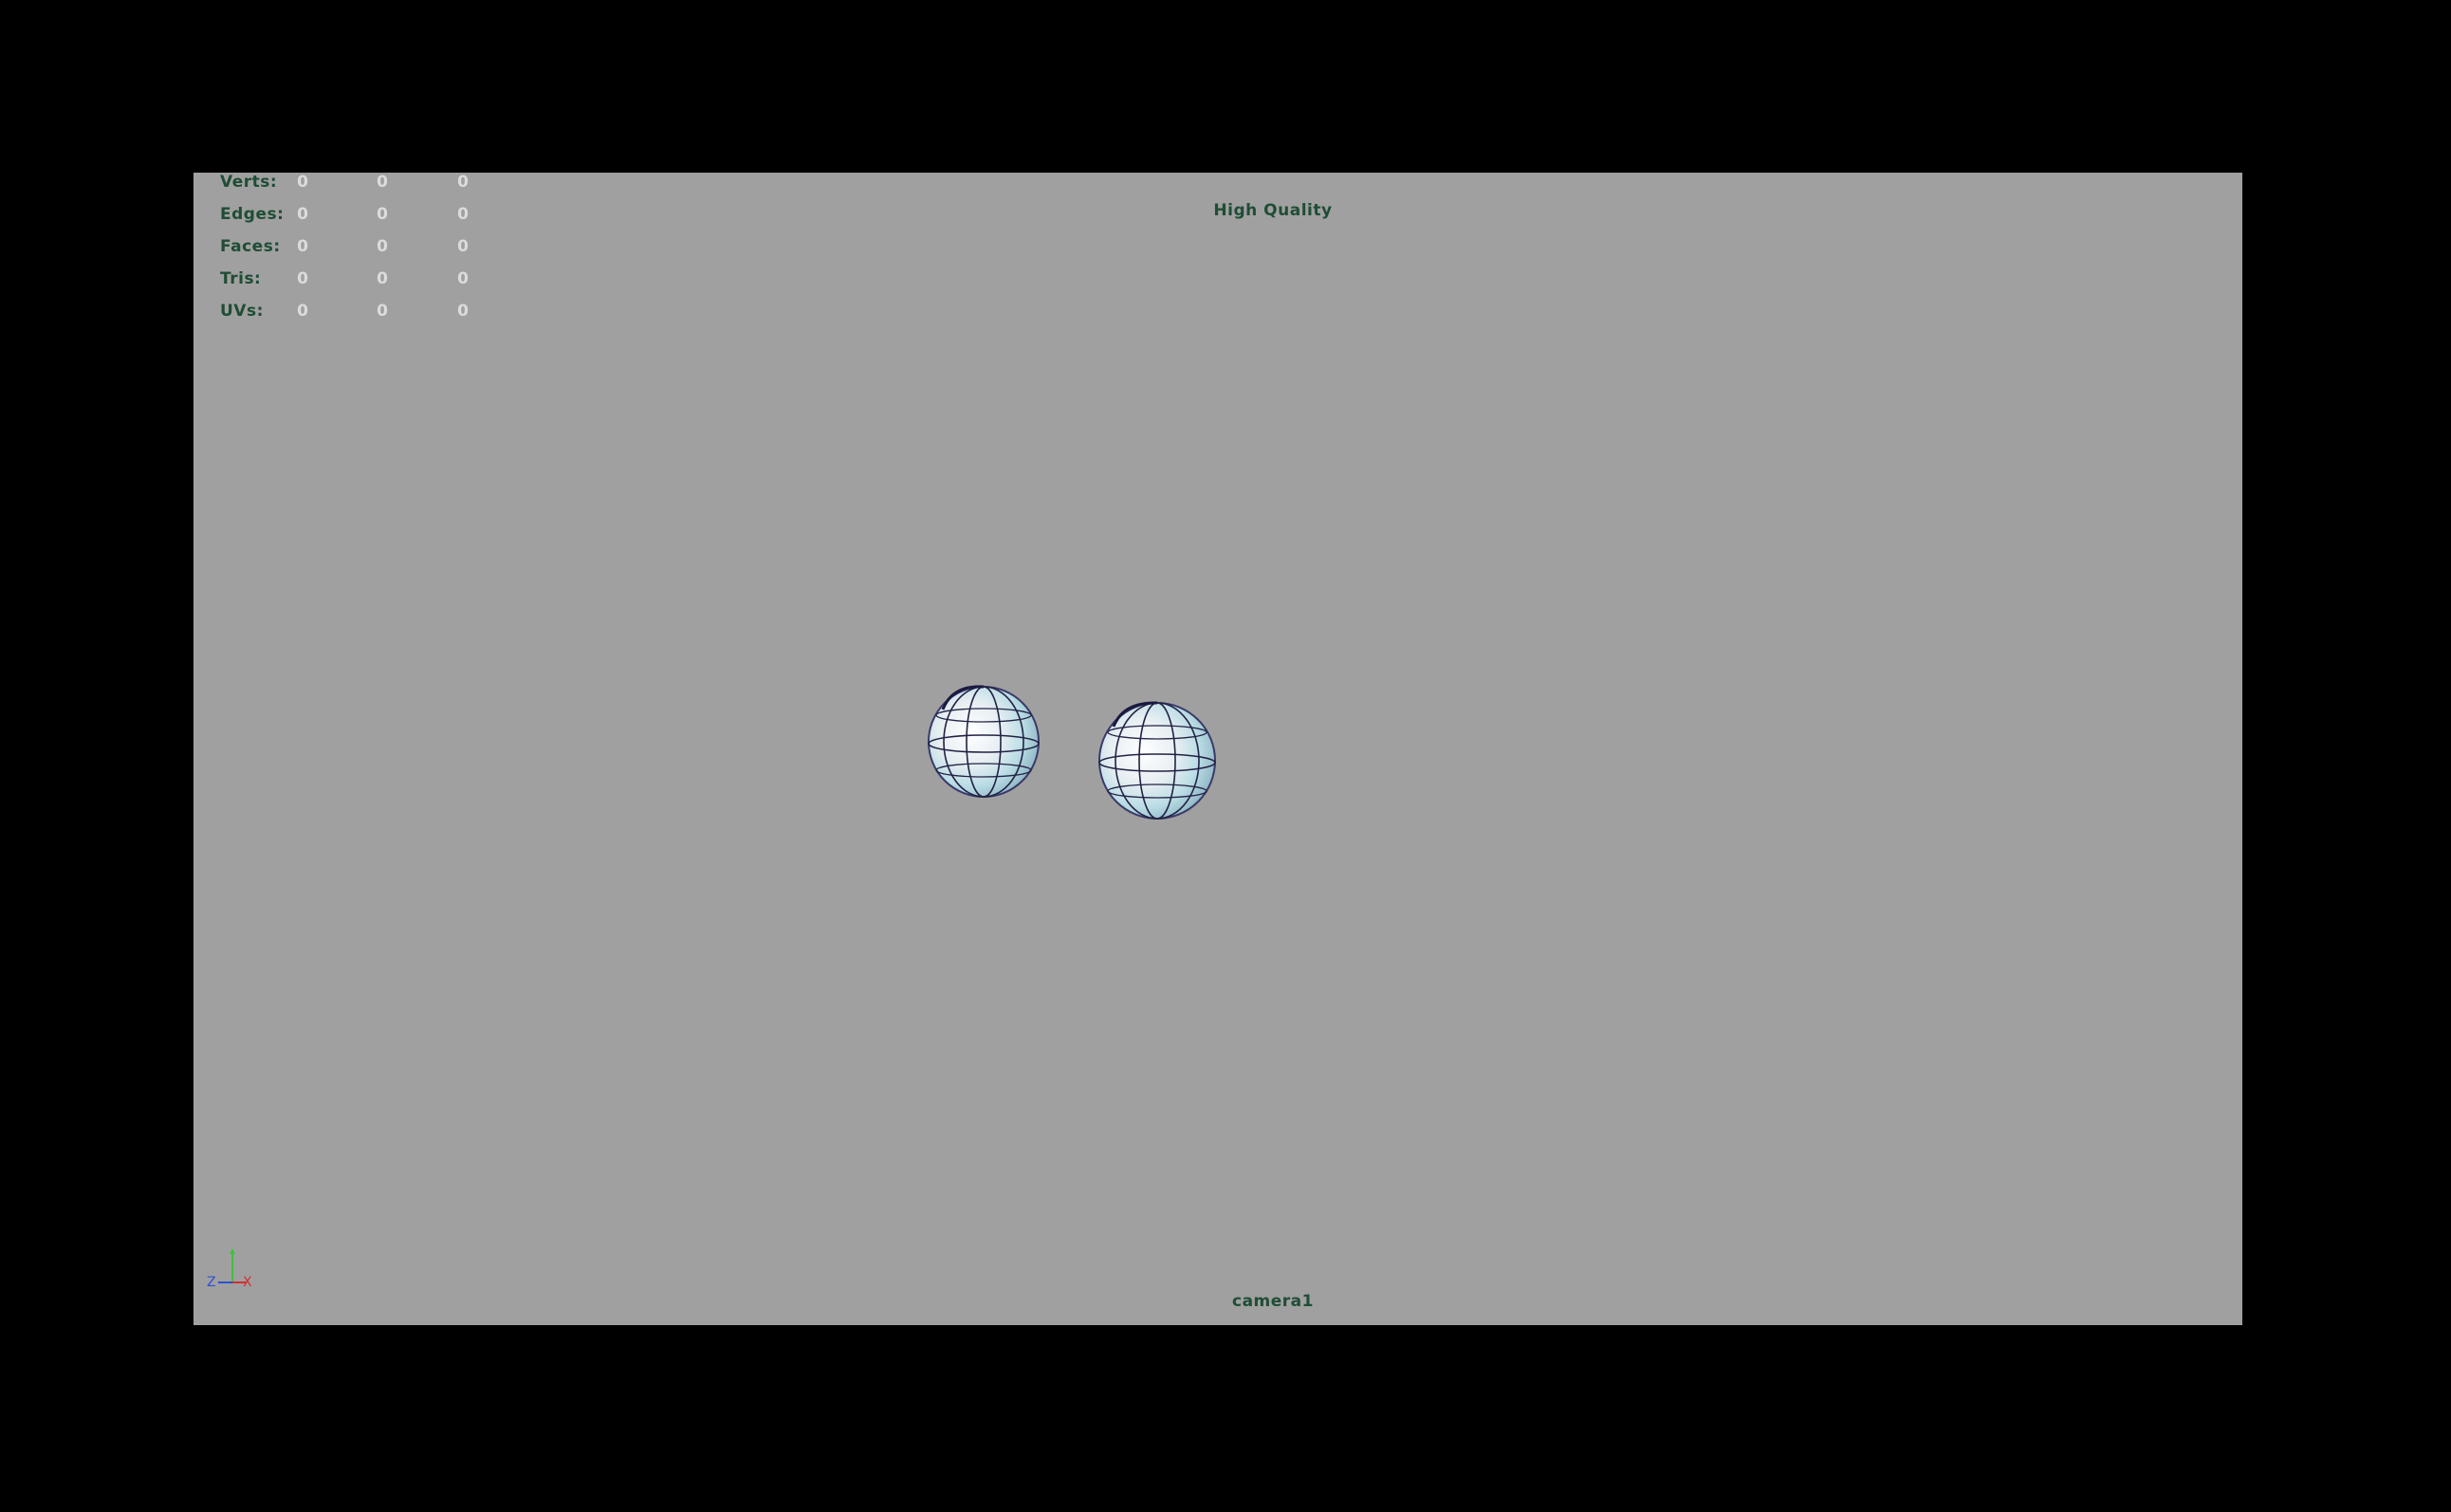 The width and height of the screenshot is (2451, 1512). Describe the element at coordinates (247, 1282) in the screenshot. I see `x-axis-label: X` at that location.